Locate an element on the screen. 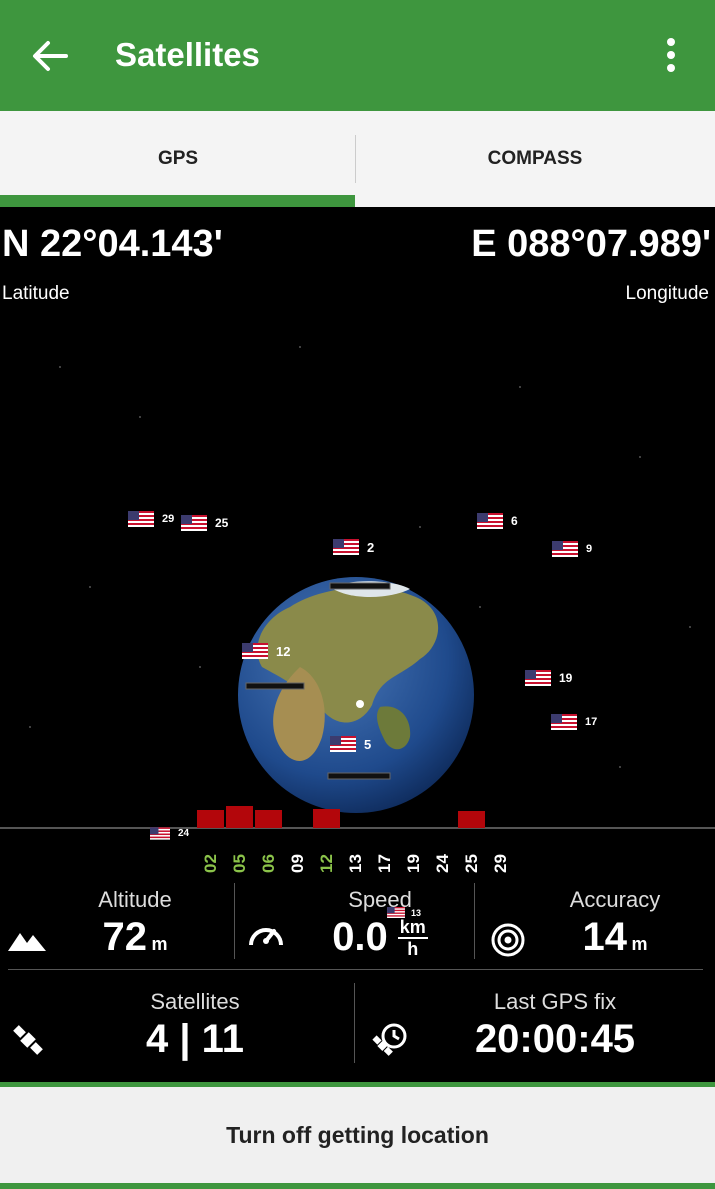 The height and width of the screenshot is (1189, 715). satellite-marker: 25 is located at coordinates (204, 523).